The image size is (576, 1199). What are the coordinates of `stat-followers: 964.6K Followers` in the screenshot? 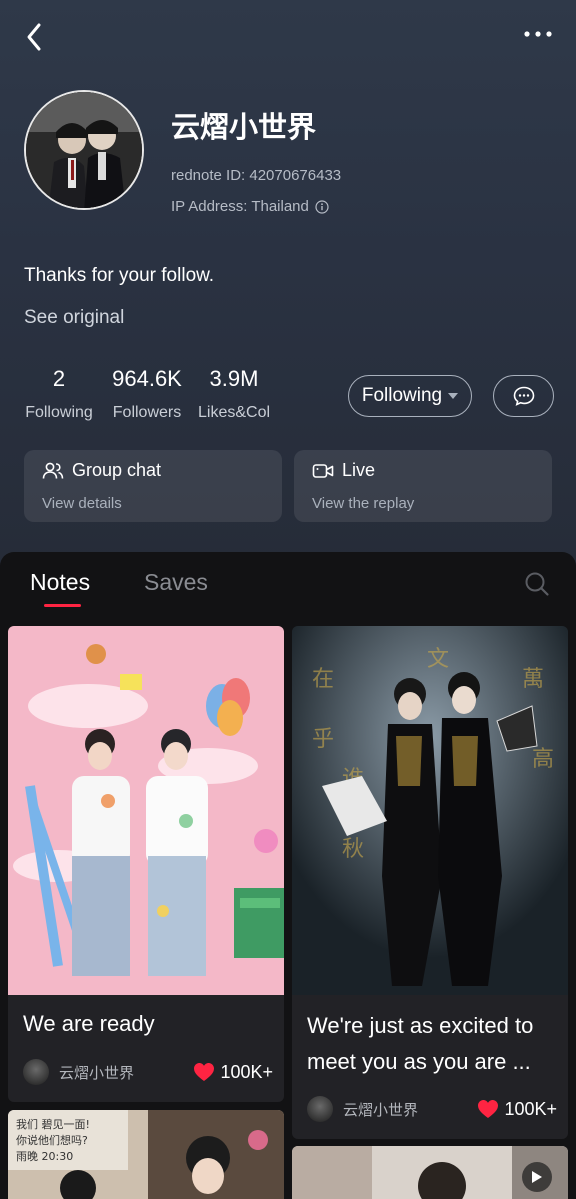 It's located at (147, 394).